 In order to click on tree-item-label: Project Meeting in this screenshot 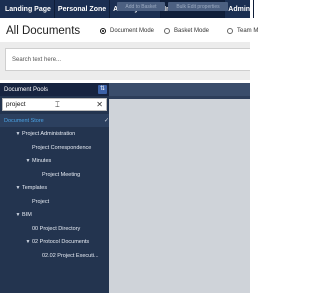, I will do `click(61, 174)`.